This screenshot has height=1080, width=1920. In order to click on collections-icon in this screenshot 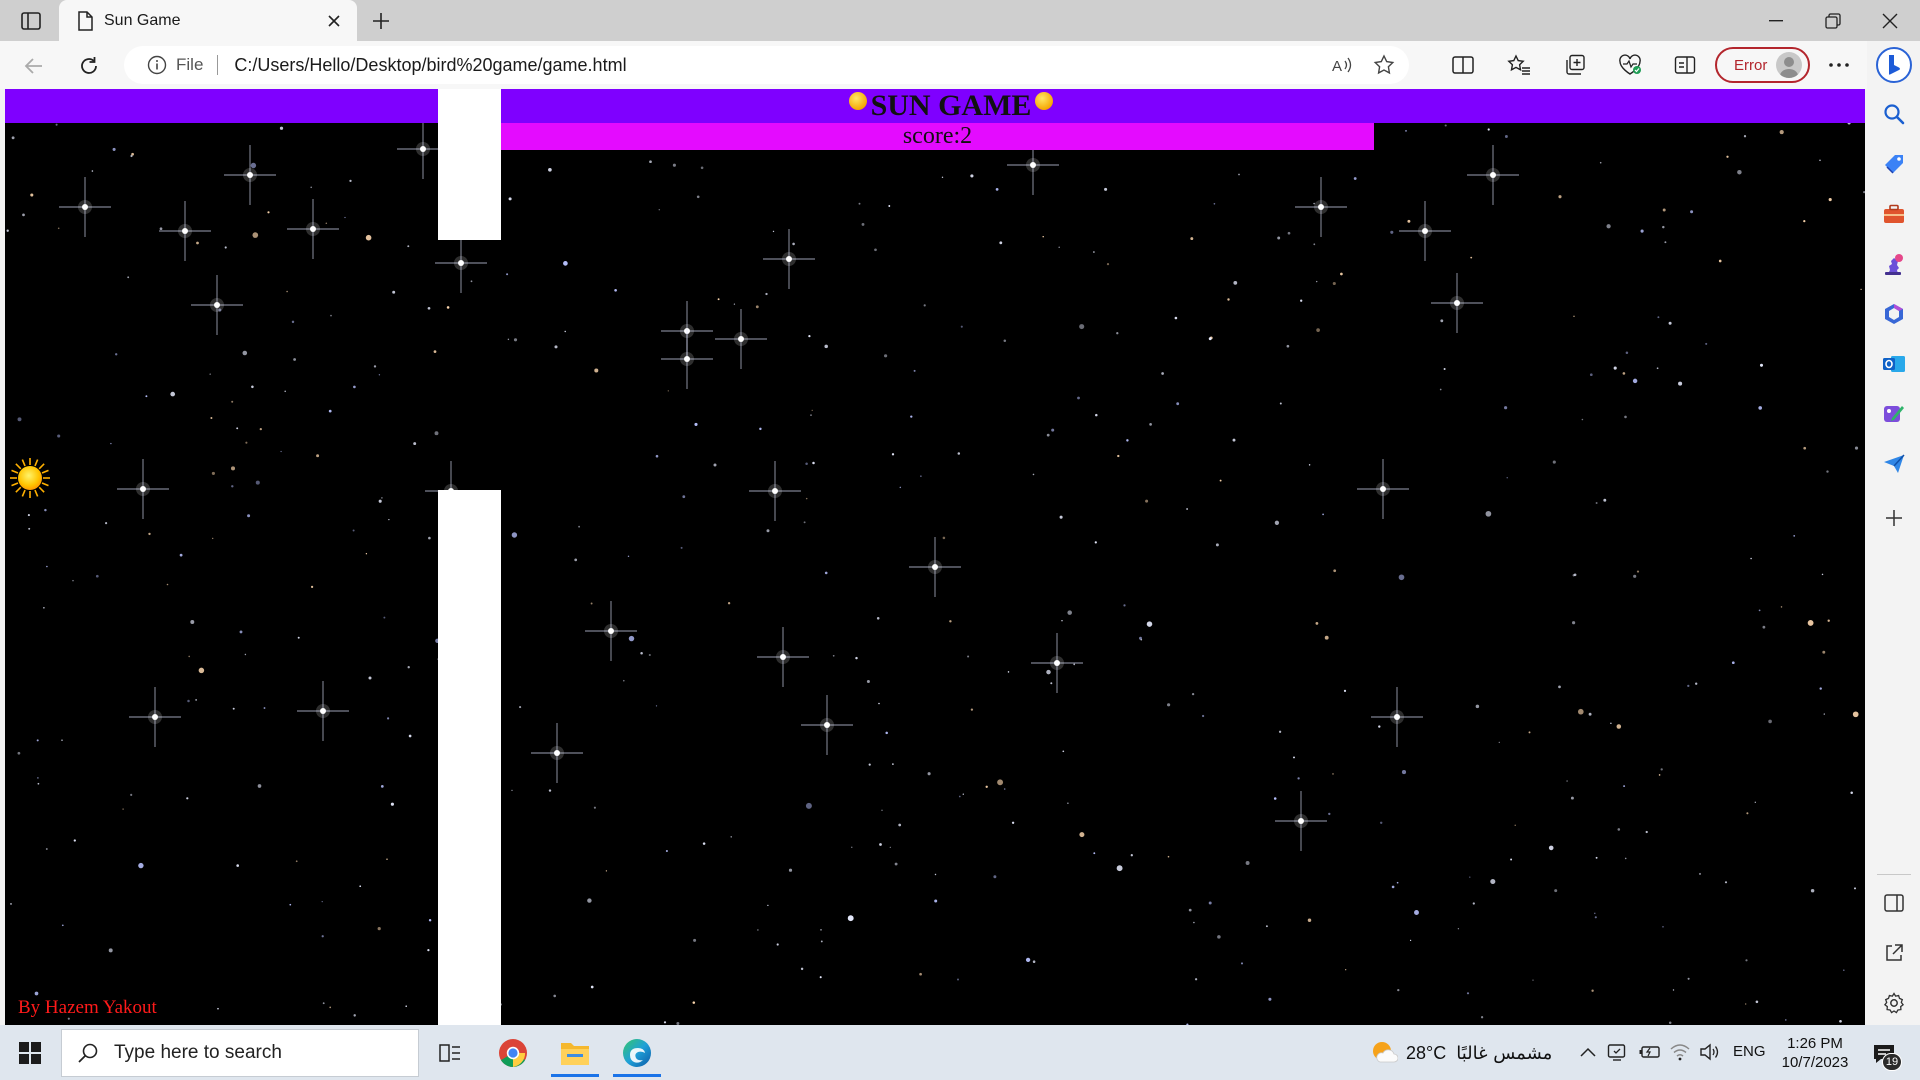, I will do `click(1575, 65)`.